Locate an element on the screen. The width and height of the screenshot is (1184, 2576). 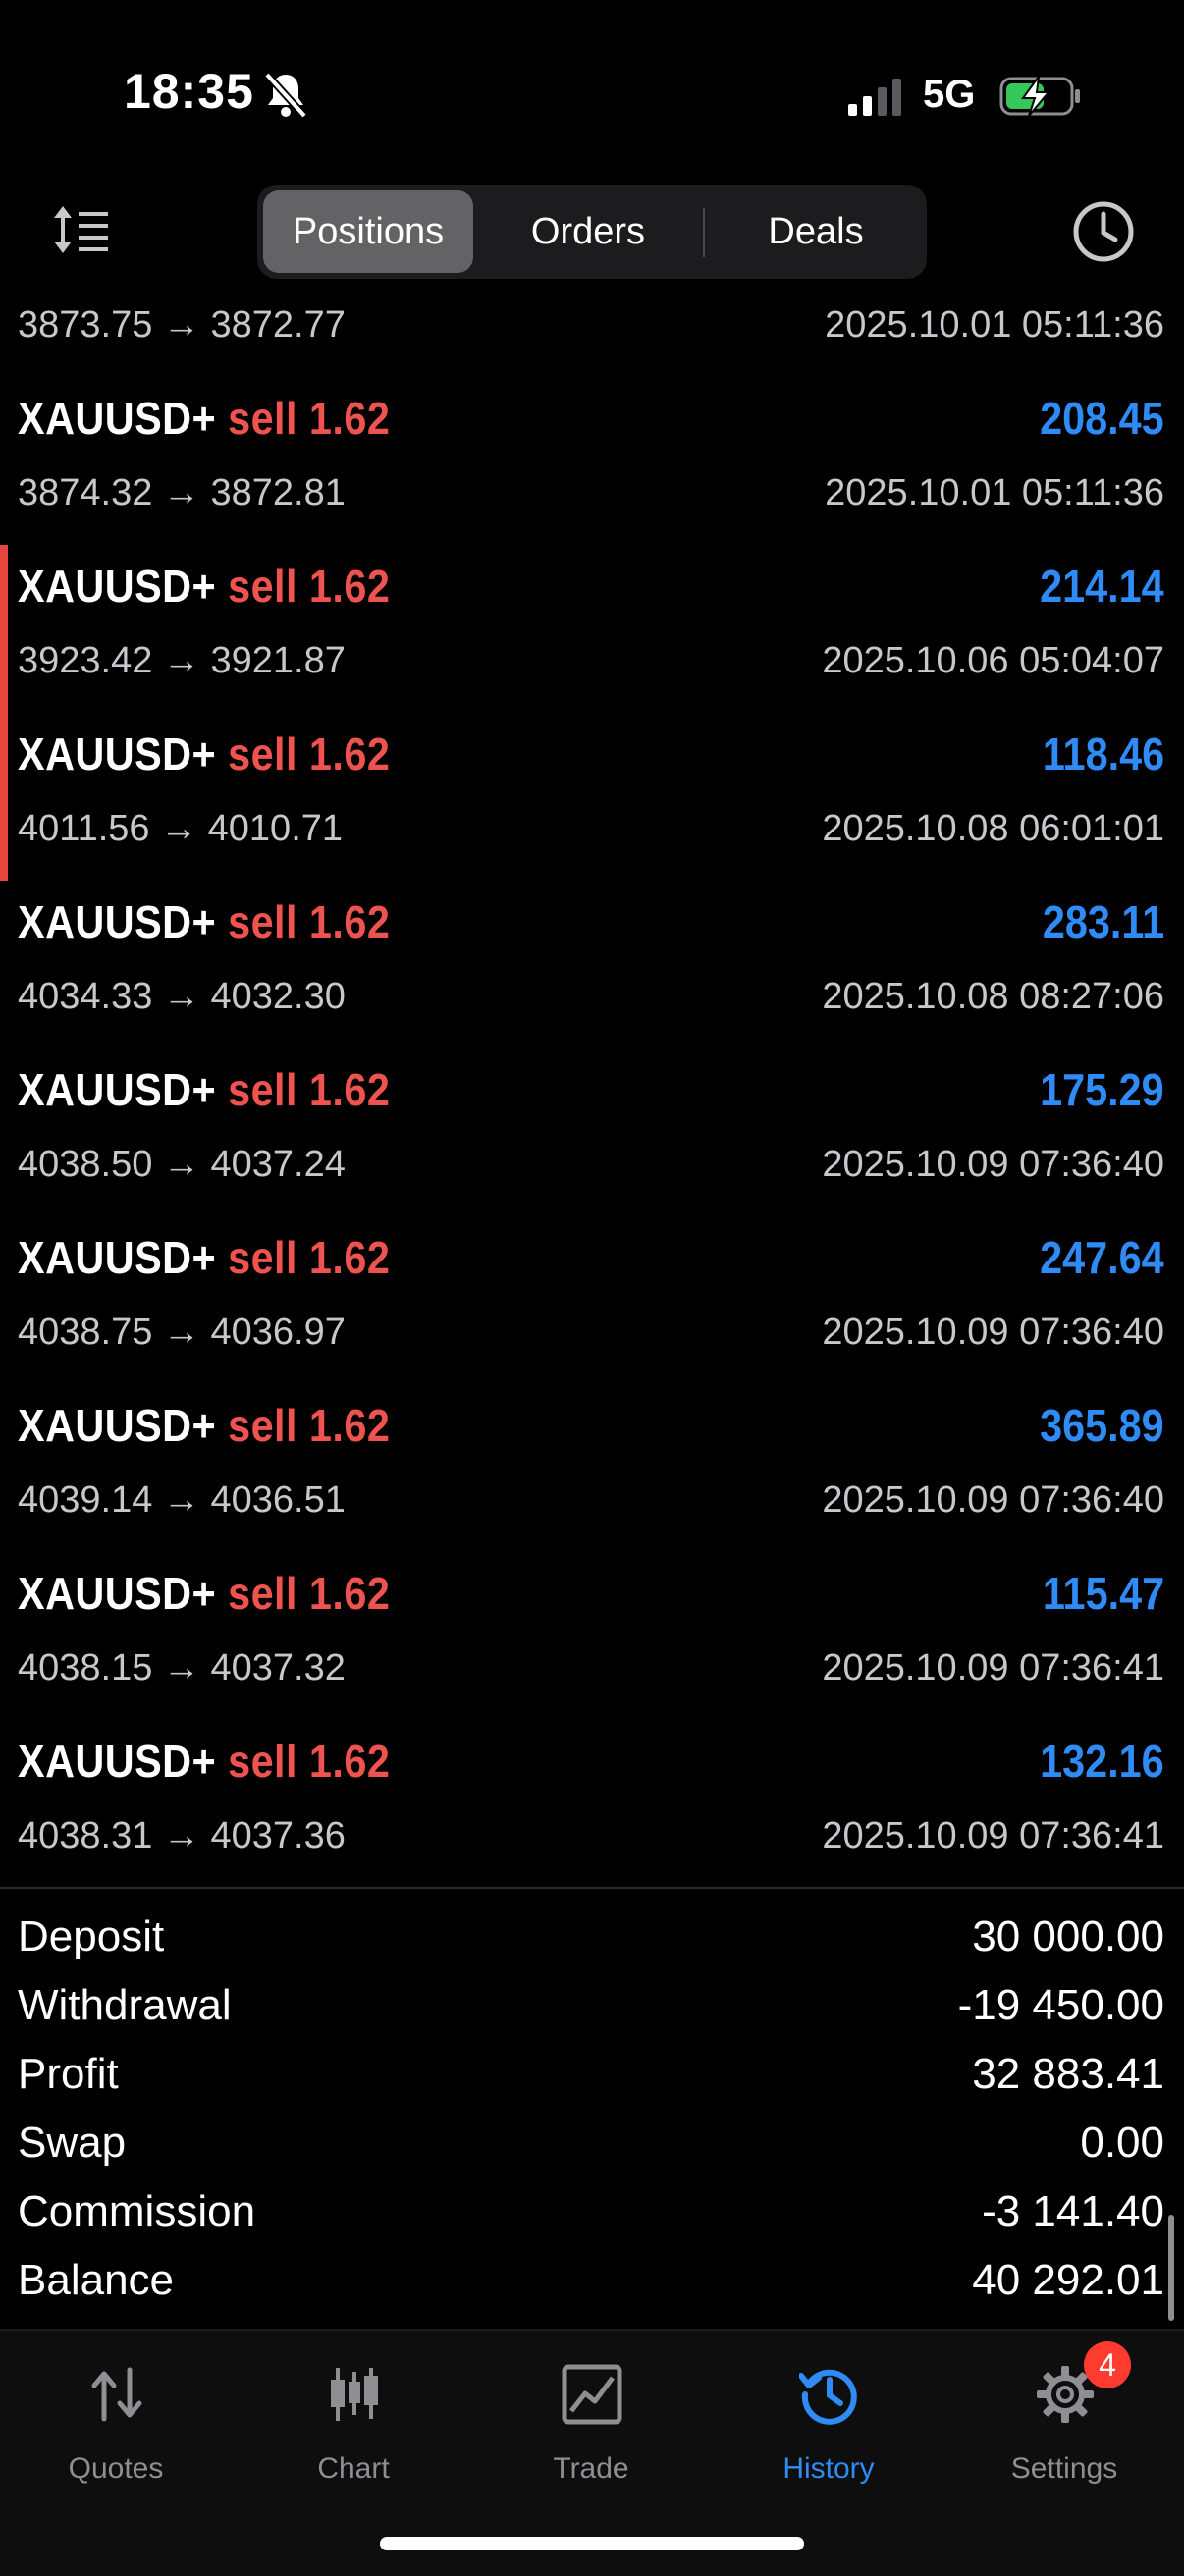
summary-divider is located at coordinates (592, 1888).